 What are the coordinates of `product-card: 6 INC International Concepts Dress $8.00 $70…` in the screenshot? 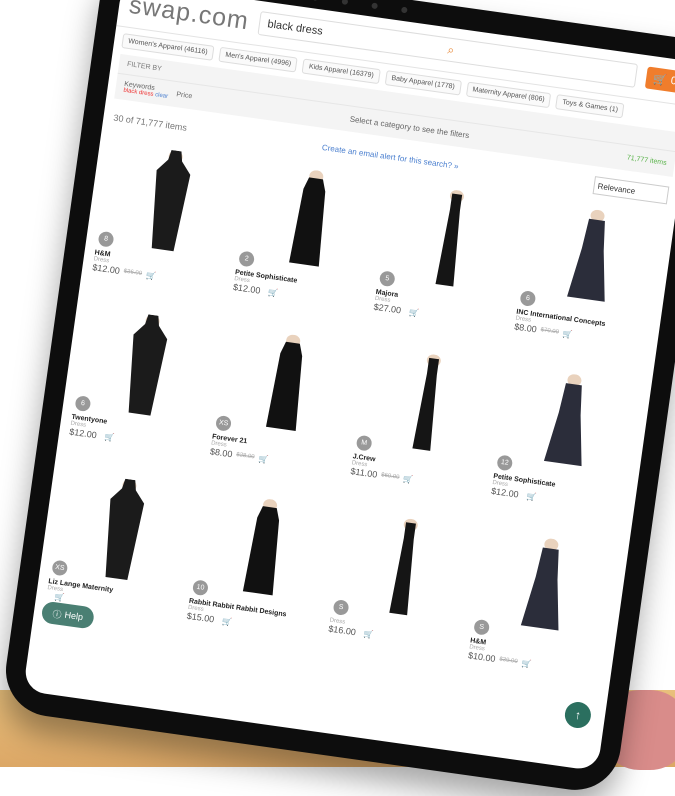 It's located at (587, 284).